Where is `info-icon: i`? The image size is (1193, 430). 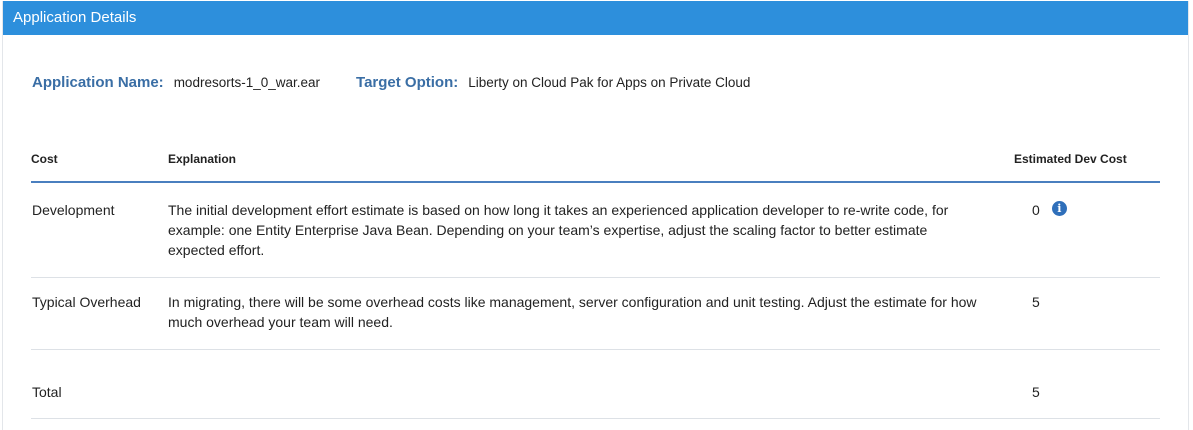
info-icon: i is located at coordinates (1059, 208).